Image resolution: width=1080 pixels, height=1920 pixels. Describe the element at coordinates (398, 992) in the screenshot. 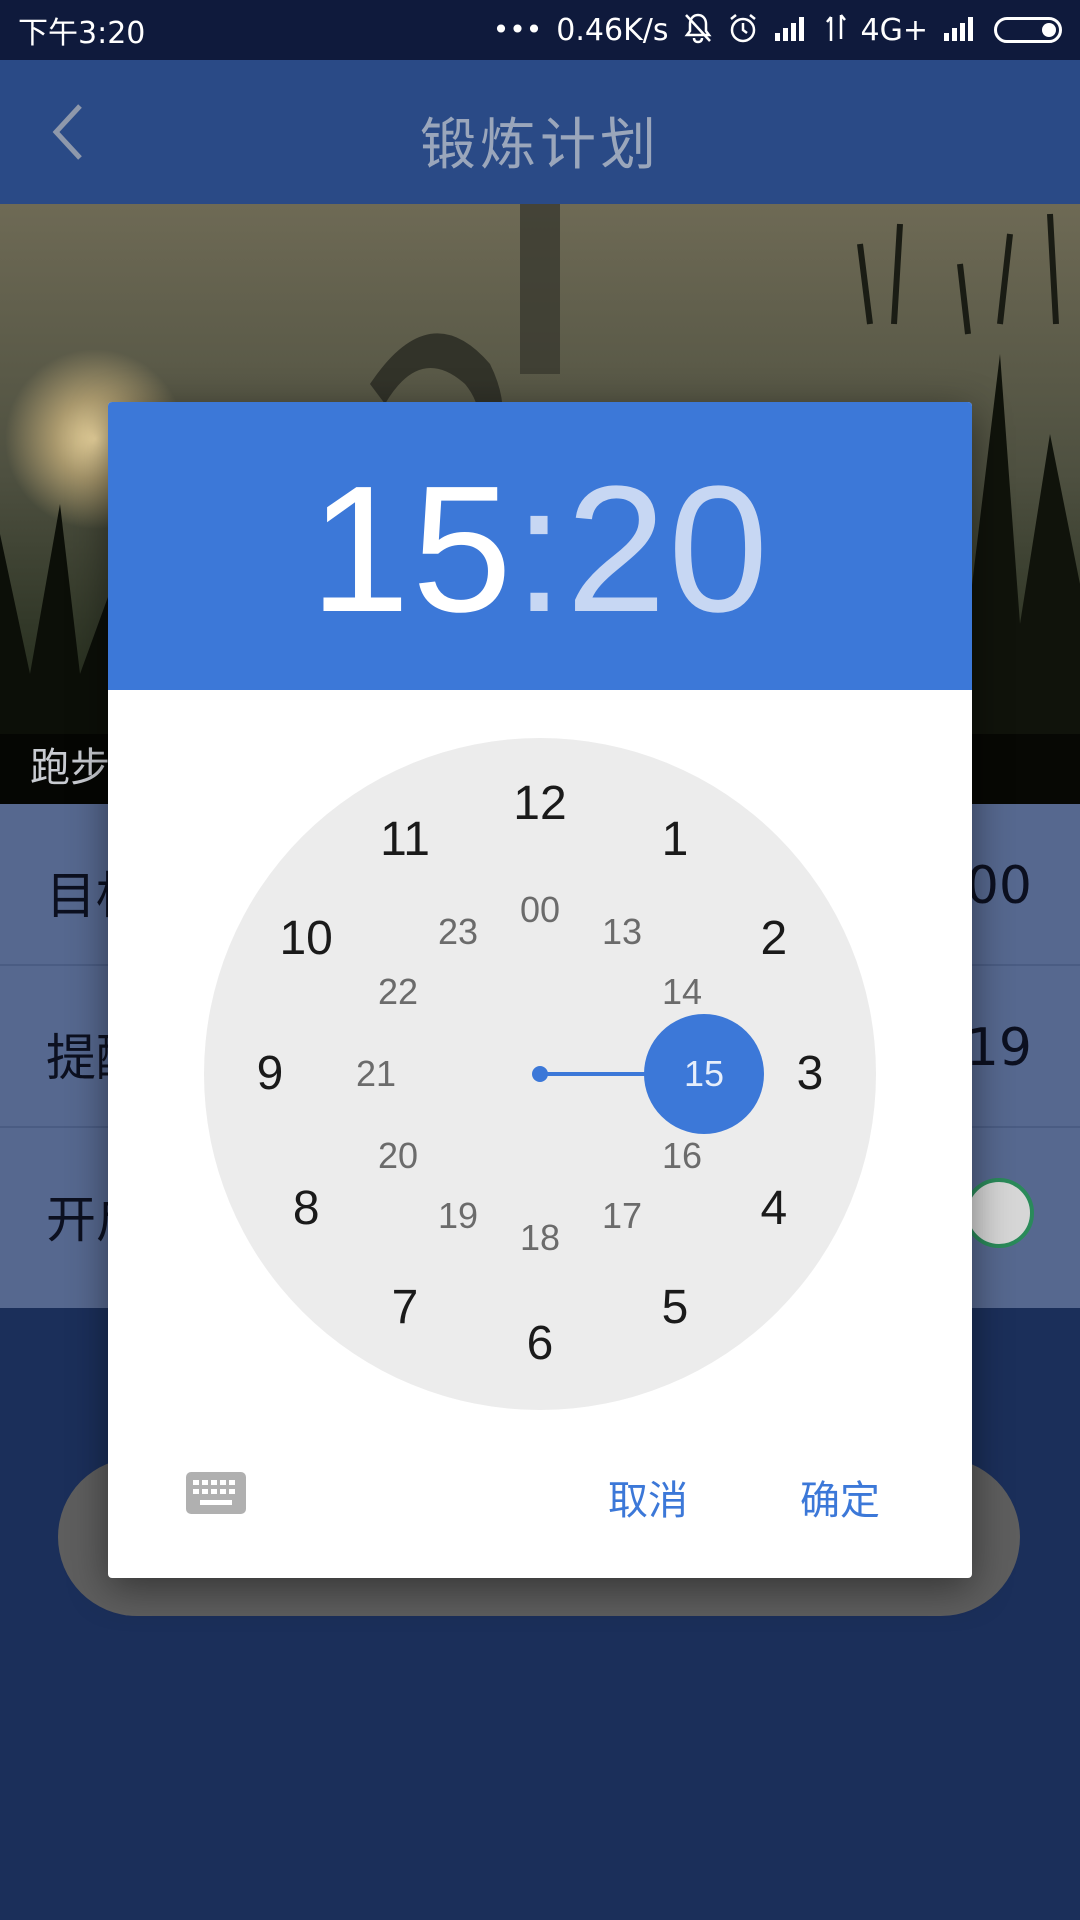

I see `clock-number-inner: 22` at that location.